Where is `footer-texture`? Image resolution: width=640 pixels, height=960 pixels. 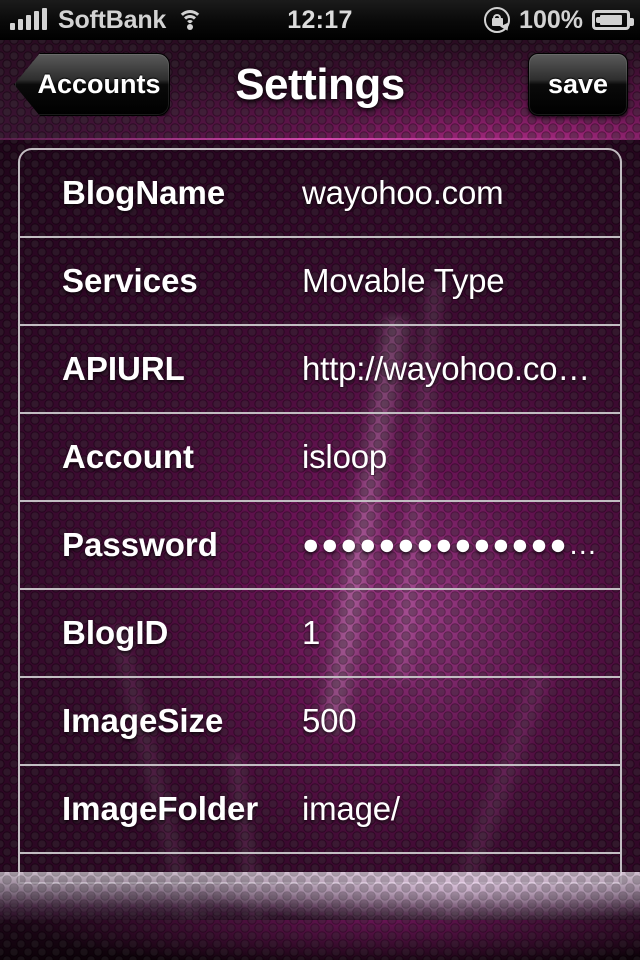
footer-texture is located at coordinates (320, 940).